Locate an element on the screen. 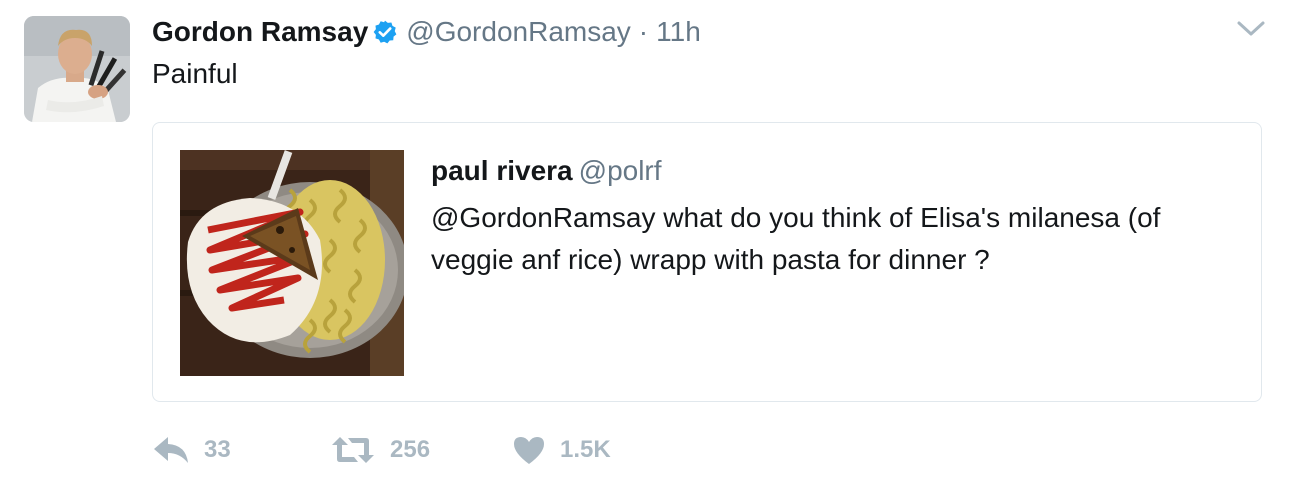  reply-button: 33 is located at coordinates (222, 450).